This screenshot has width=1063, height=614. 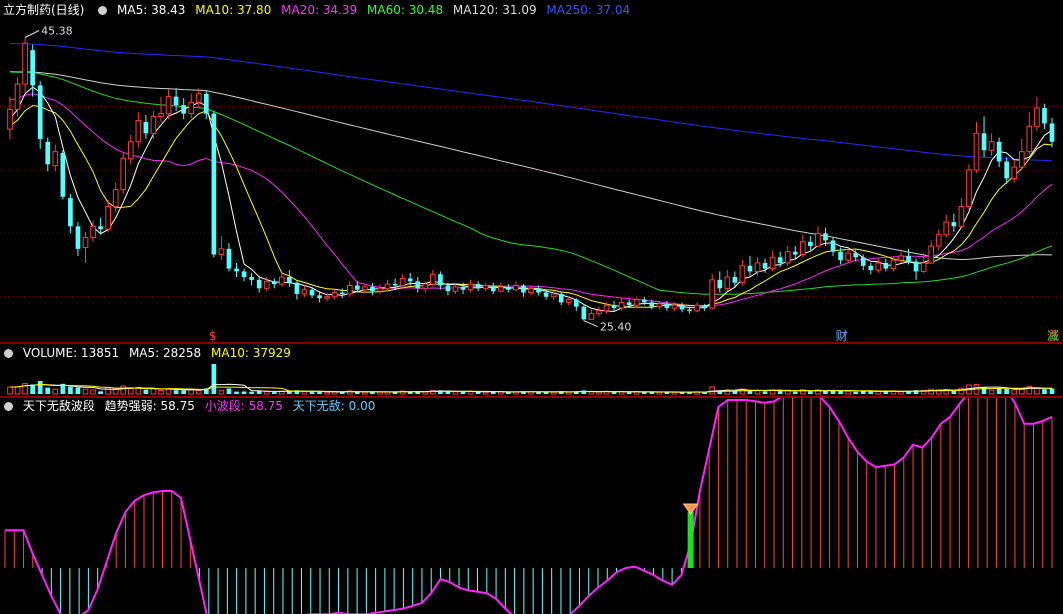 What do you see at coordinates (233, 10) in the screenshot?
I see `ma10-label: MA10: 37.80` at bounding box center [233, 10].